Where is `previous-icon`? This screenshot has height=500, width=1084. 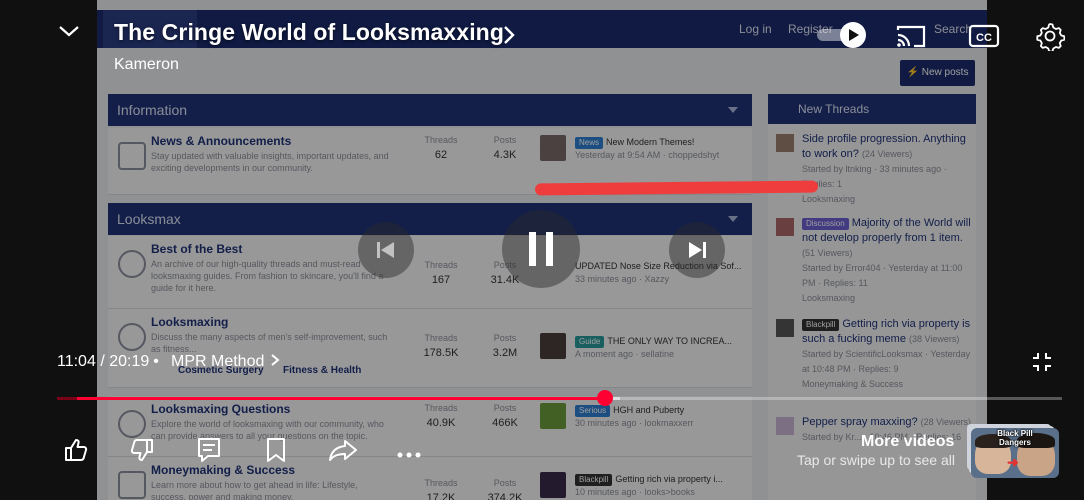
previous-icon is located at coordinates (385, 250).